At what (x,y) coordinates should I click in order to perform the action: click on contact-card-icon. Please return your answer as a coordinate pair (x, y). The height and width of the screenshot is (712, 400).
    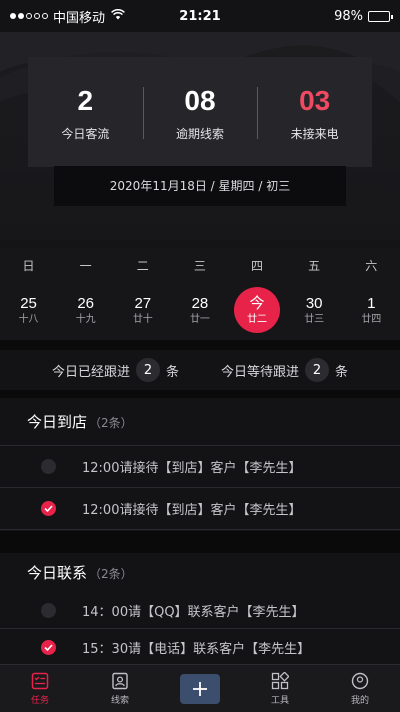
    Looking at the image, I should click on (120, 680).